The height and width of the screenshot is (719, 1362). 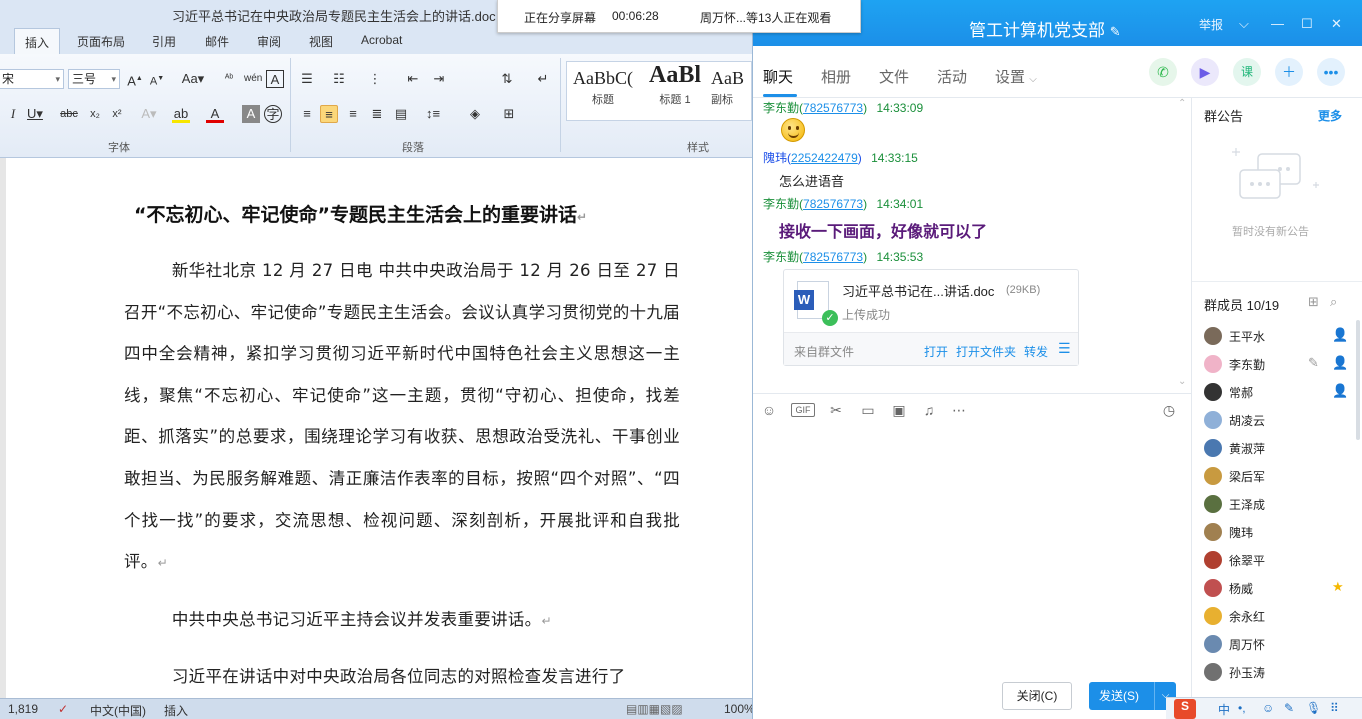 I want to click on file-name: 习近平总书记在...讲话.doc, so click(x=918, y=290).